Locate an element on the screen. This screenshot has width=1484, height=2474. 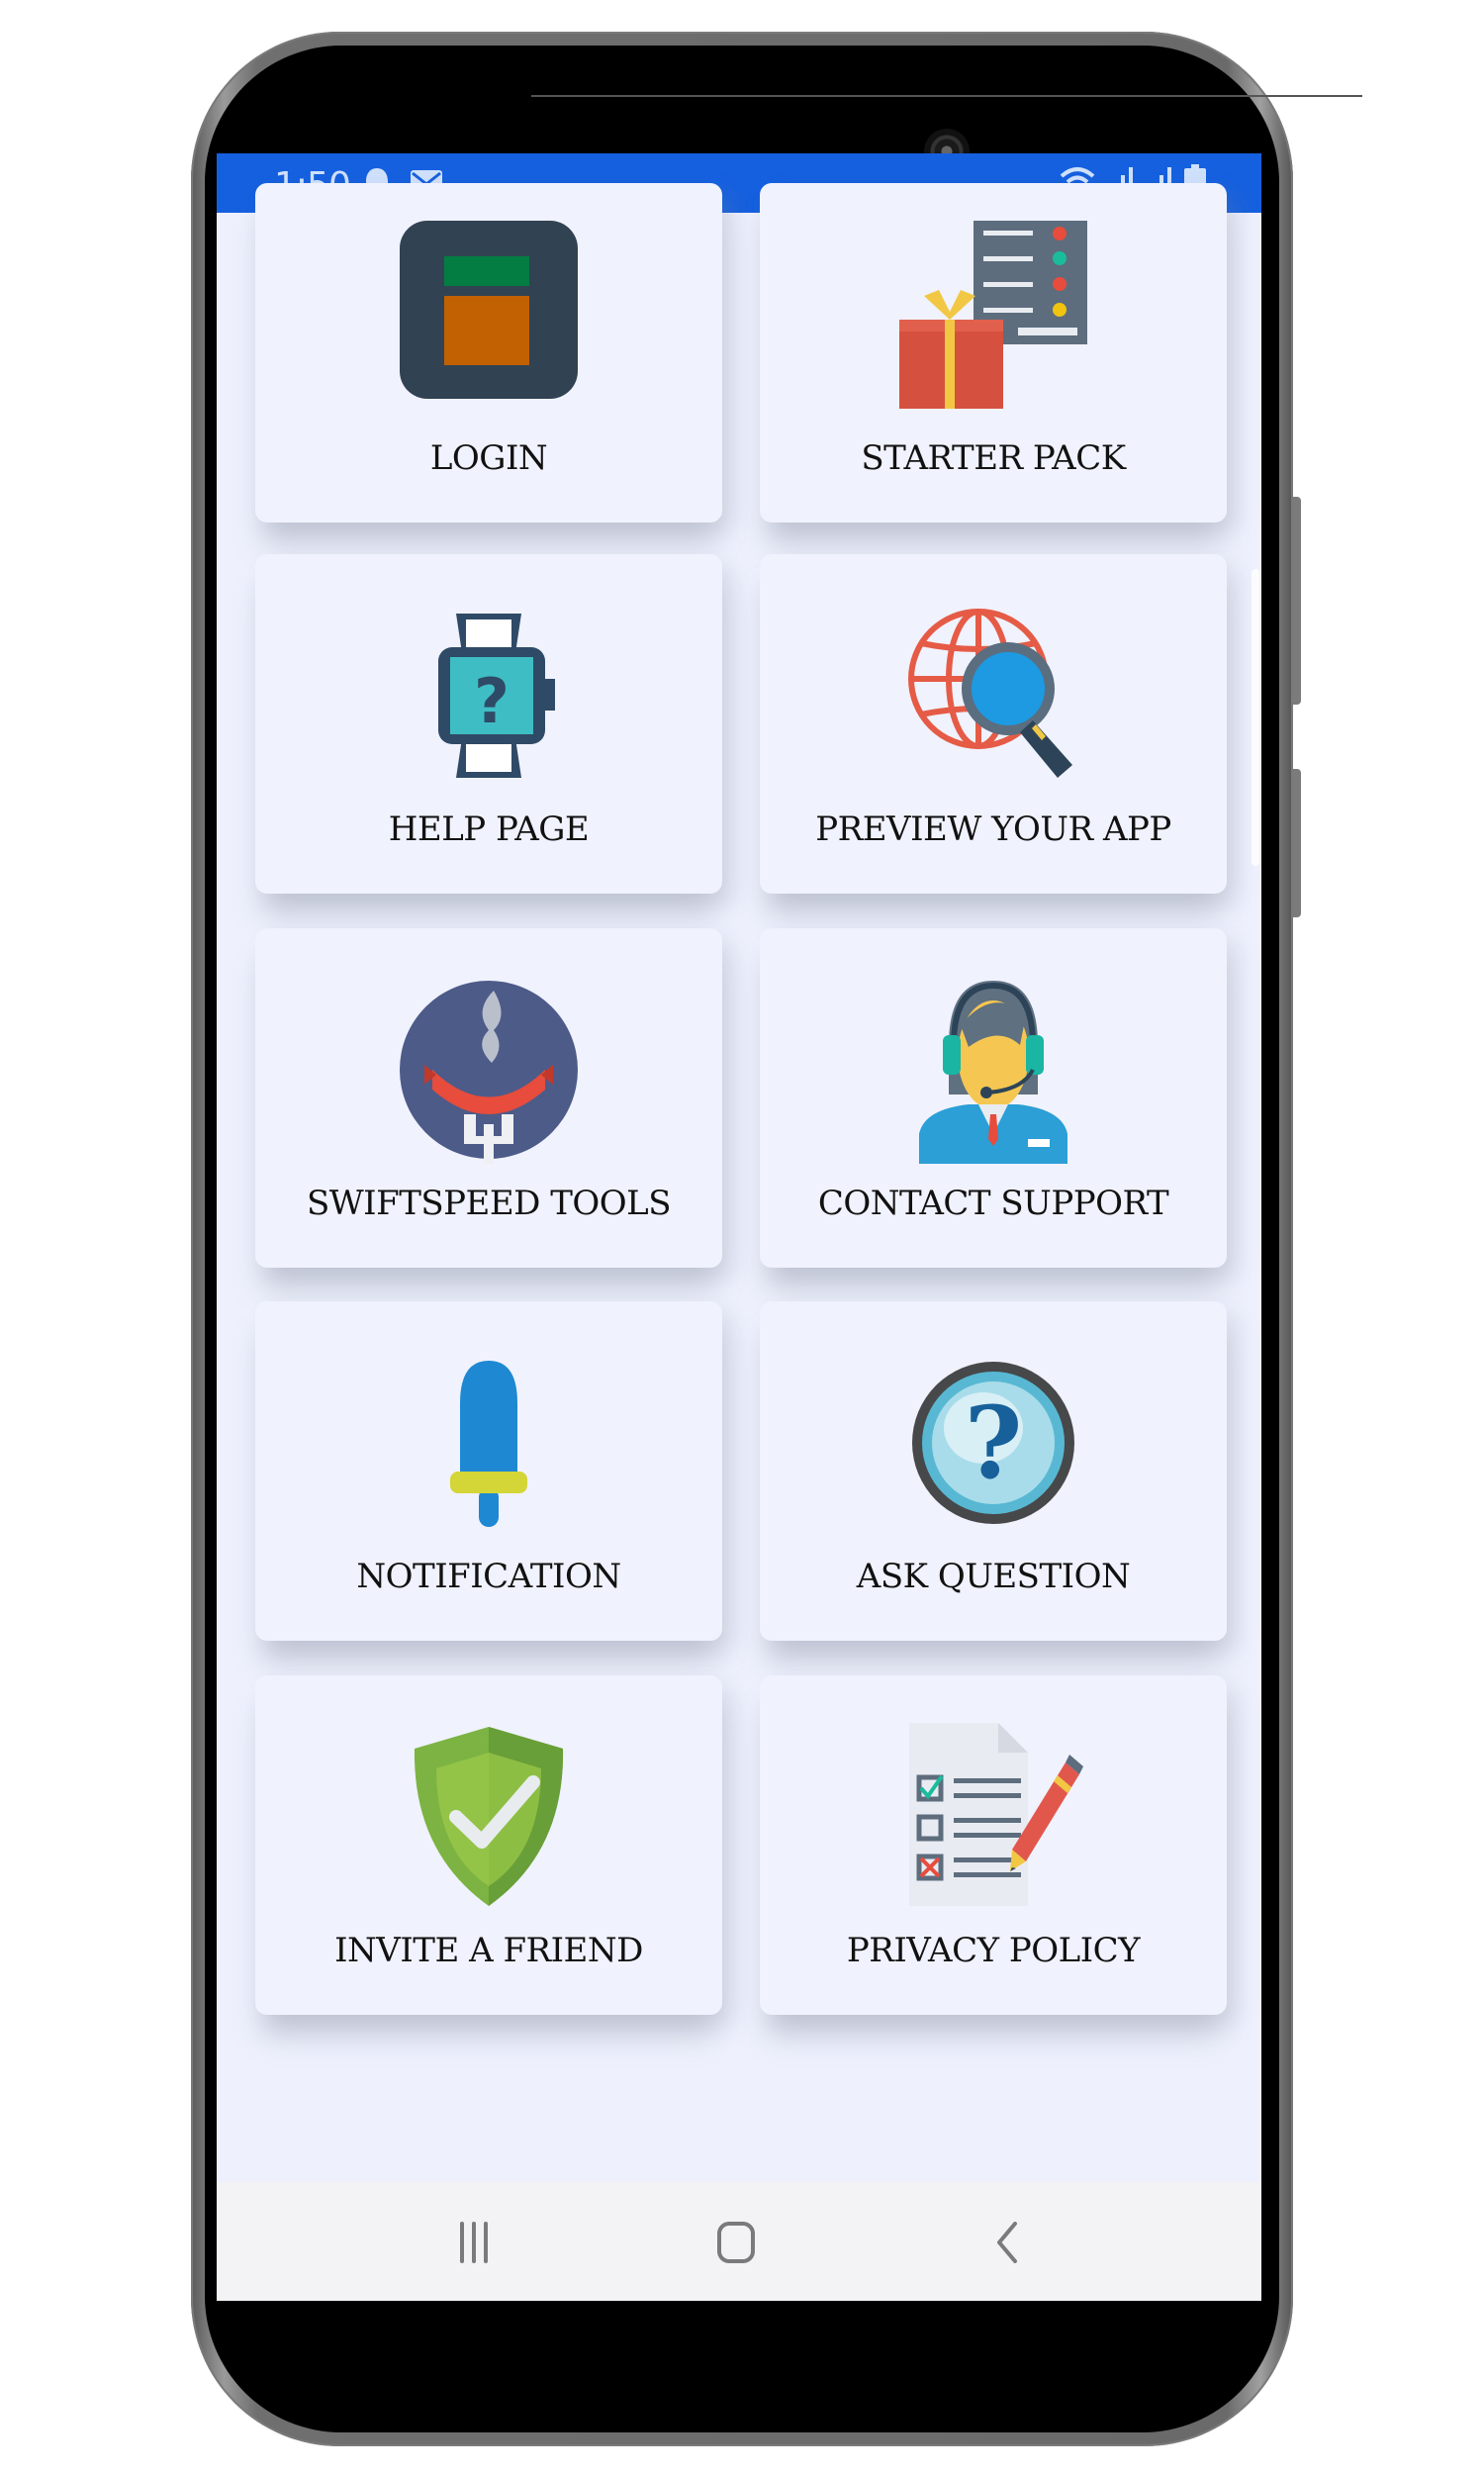
menu-card-notification: NOTIFICATION is located at coordinates (488, 1471).